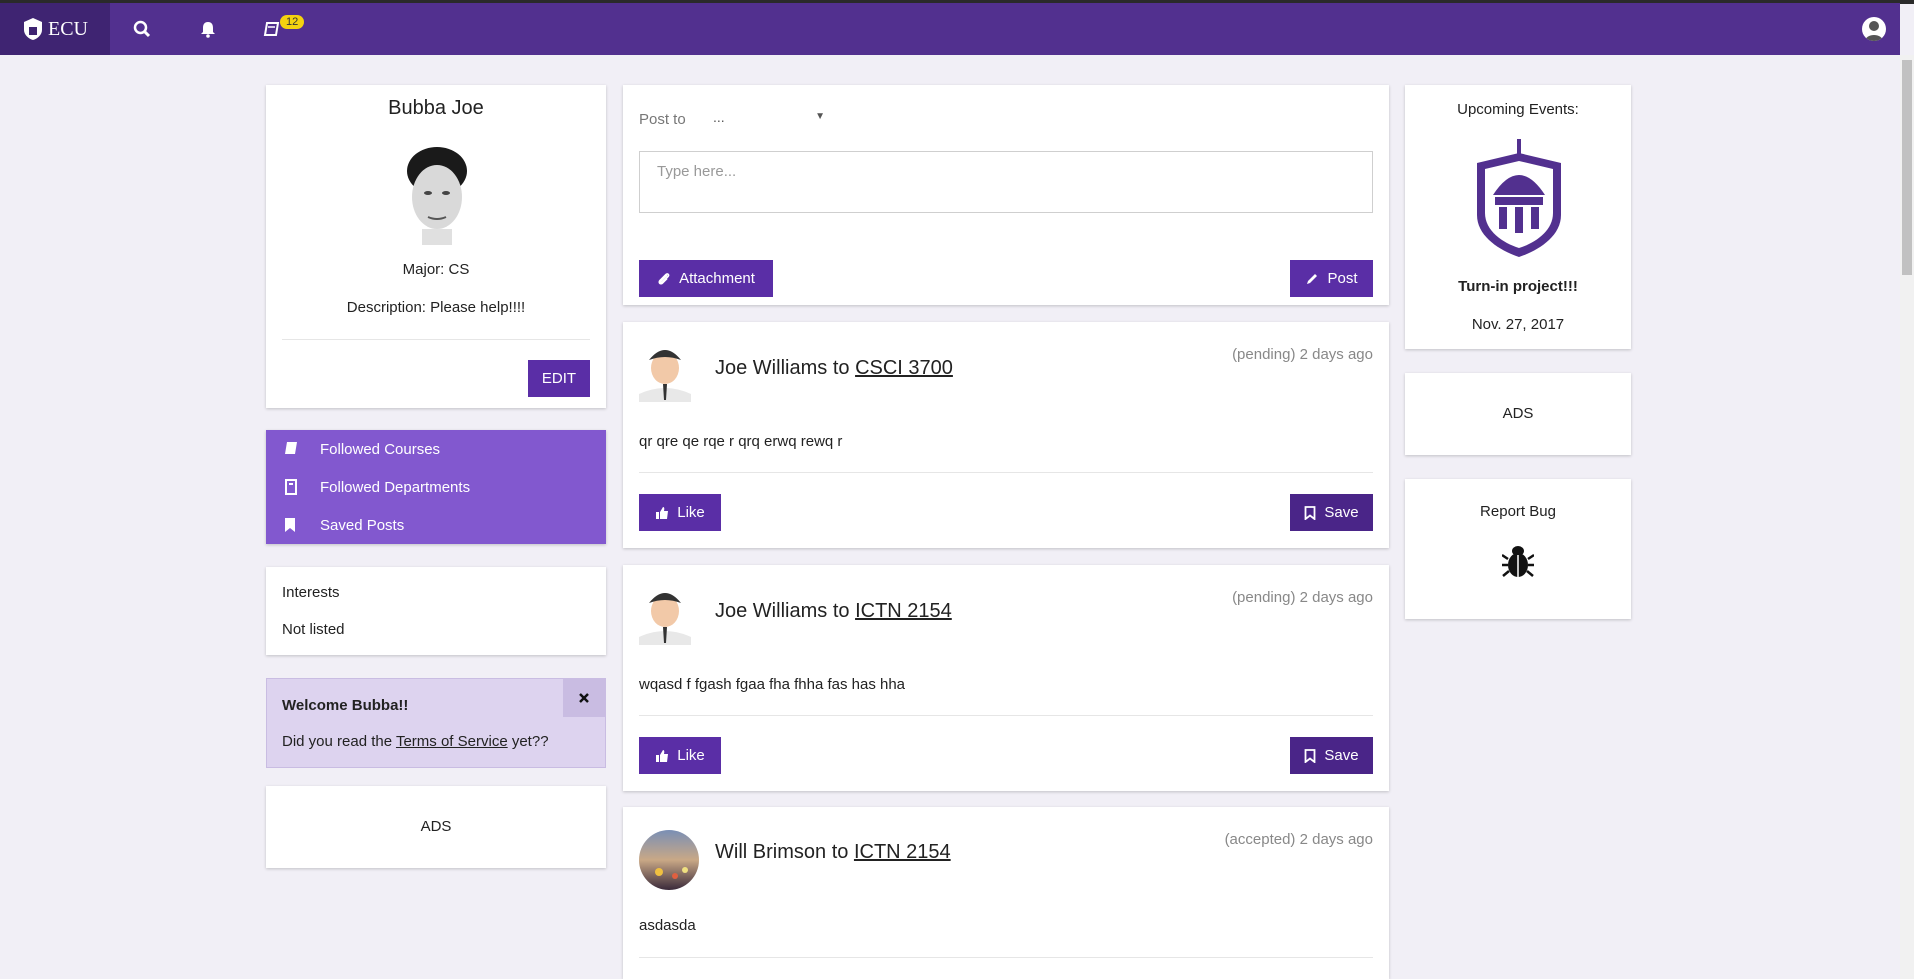  Describe the element at coordinates (142, 29) in the screenshot. I see `search-icon` at that location.